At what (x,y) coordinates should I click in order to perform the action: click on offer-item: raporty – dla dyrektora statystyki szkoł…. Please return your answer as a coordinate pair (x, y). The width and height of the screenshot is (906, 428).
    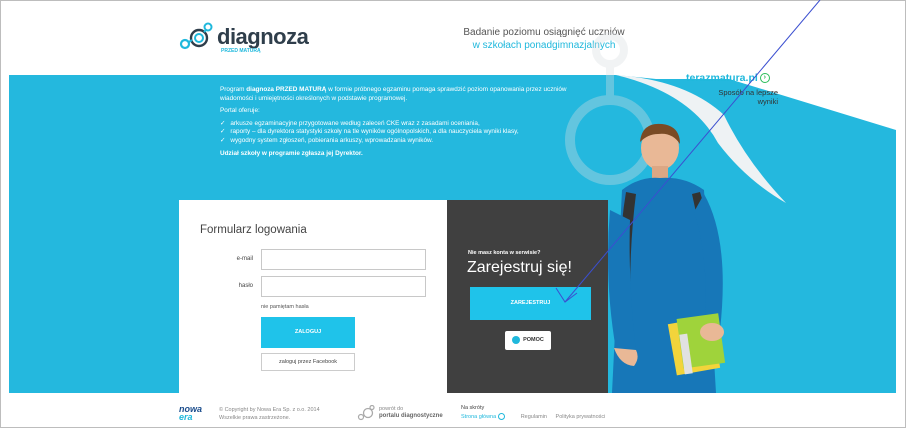
    Looking at the image, I should click on (410, 132).